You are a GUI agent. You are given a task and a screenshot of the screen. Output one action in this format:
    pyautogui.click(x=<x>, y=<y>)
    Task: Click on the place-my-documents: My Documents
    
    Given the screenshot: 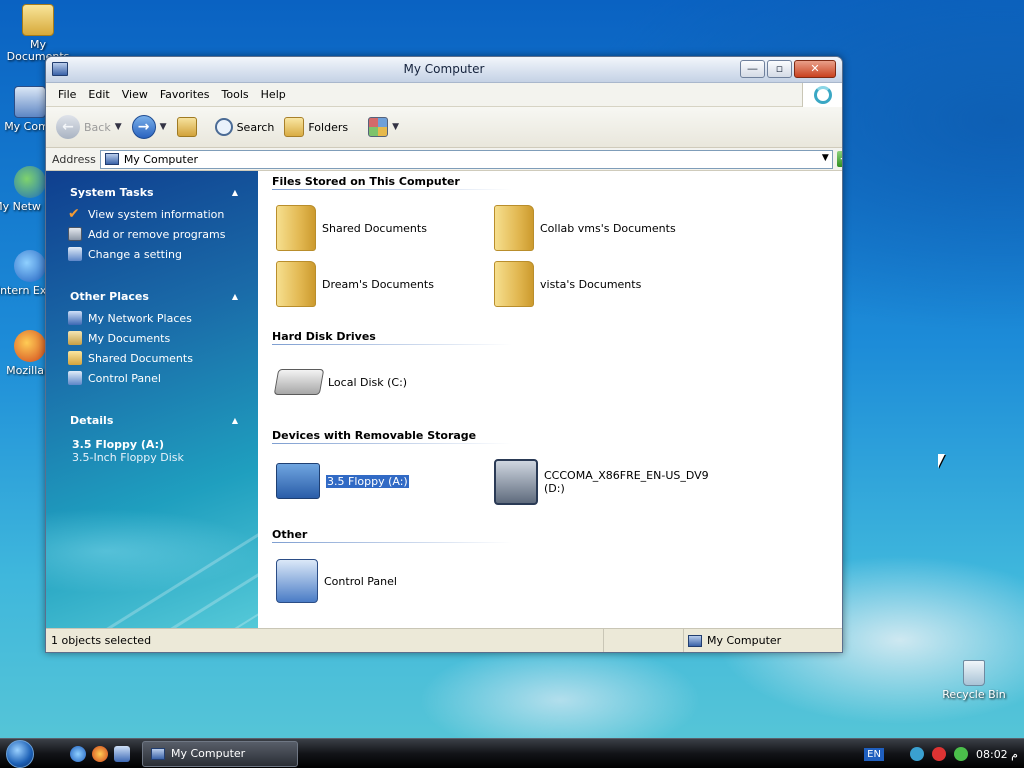 What is the action you would take?
    pyautogui.click(x=157, y=338)
    